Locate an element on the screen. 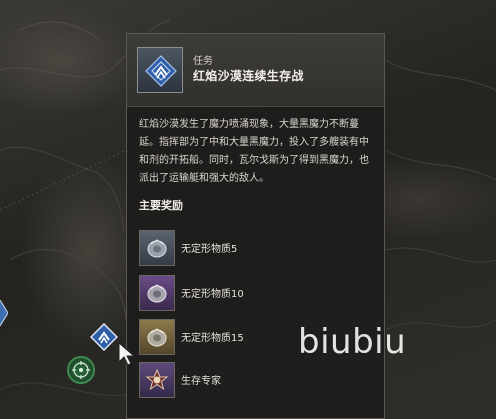 The width and height of the screenshot is (496, 419). reward-label: 无定形物质10 is located at coordinates (212, 294).